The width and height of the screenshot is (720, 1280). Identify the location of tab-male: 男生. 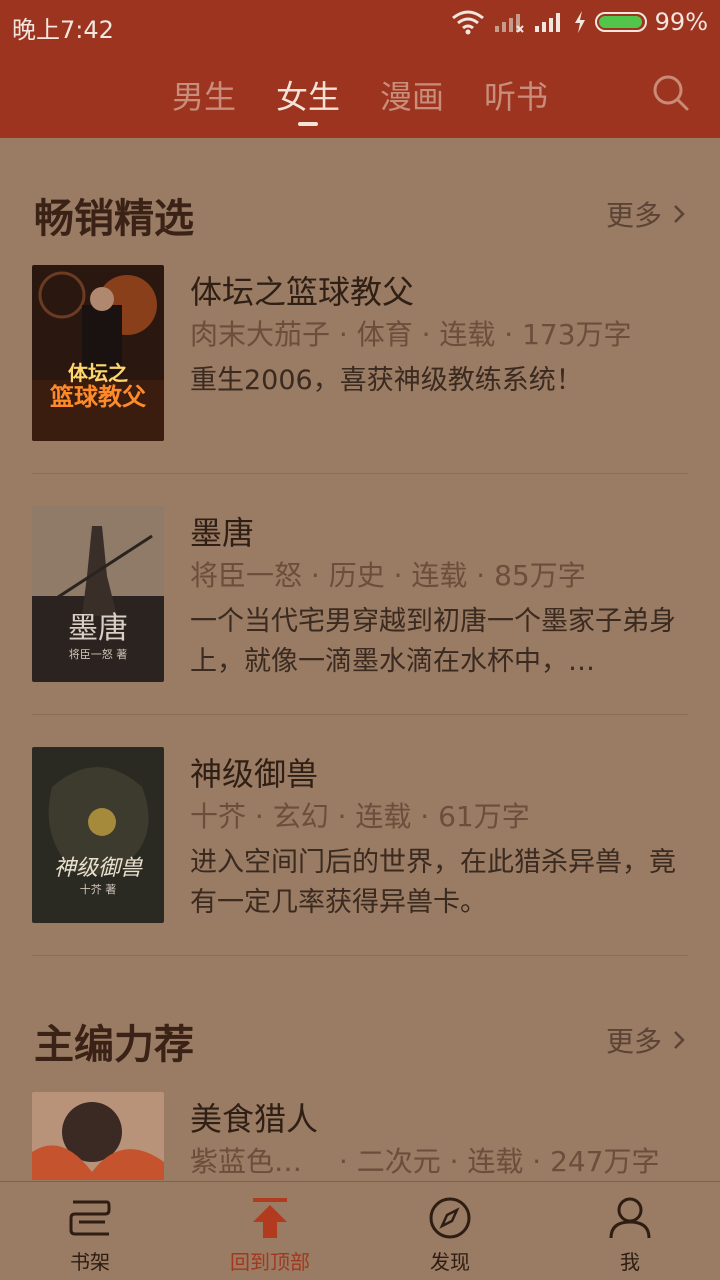
(204, 95).